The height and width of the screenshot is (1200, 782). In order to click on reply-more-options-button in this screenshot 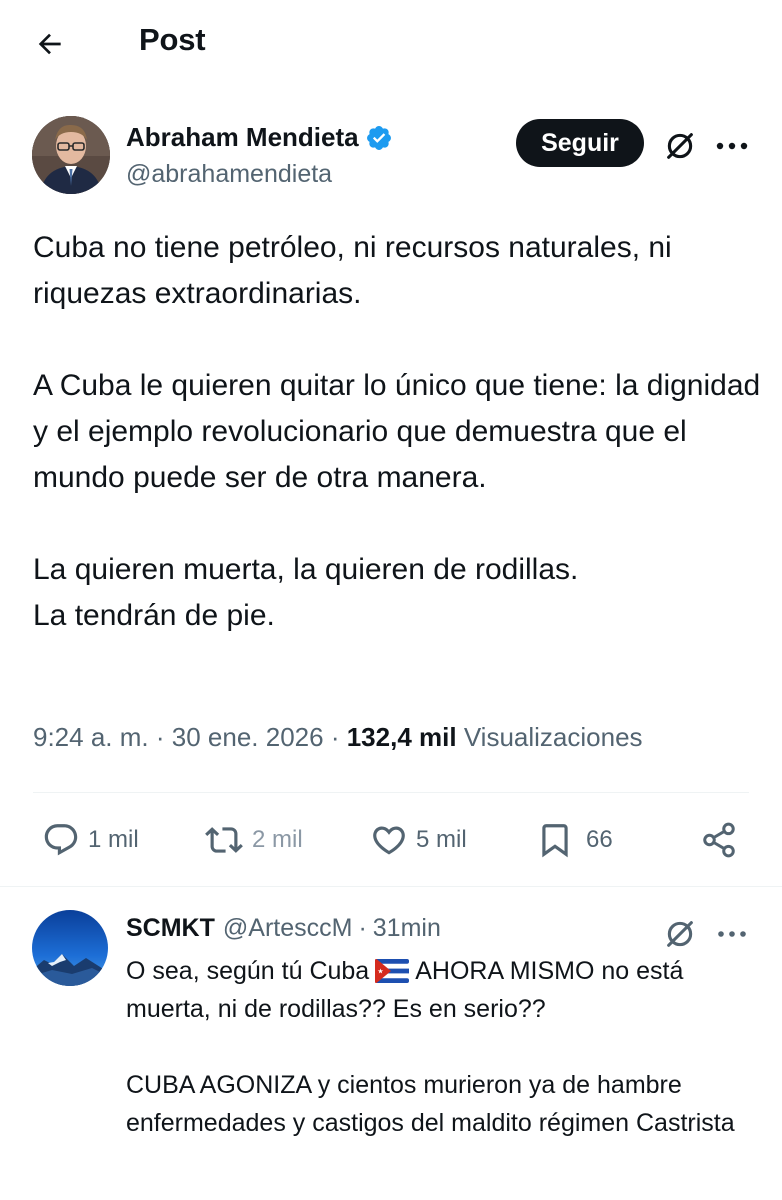, I will do `click(732, 934)`.